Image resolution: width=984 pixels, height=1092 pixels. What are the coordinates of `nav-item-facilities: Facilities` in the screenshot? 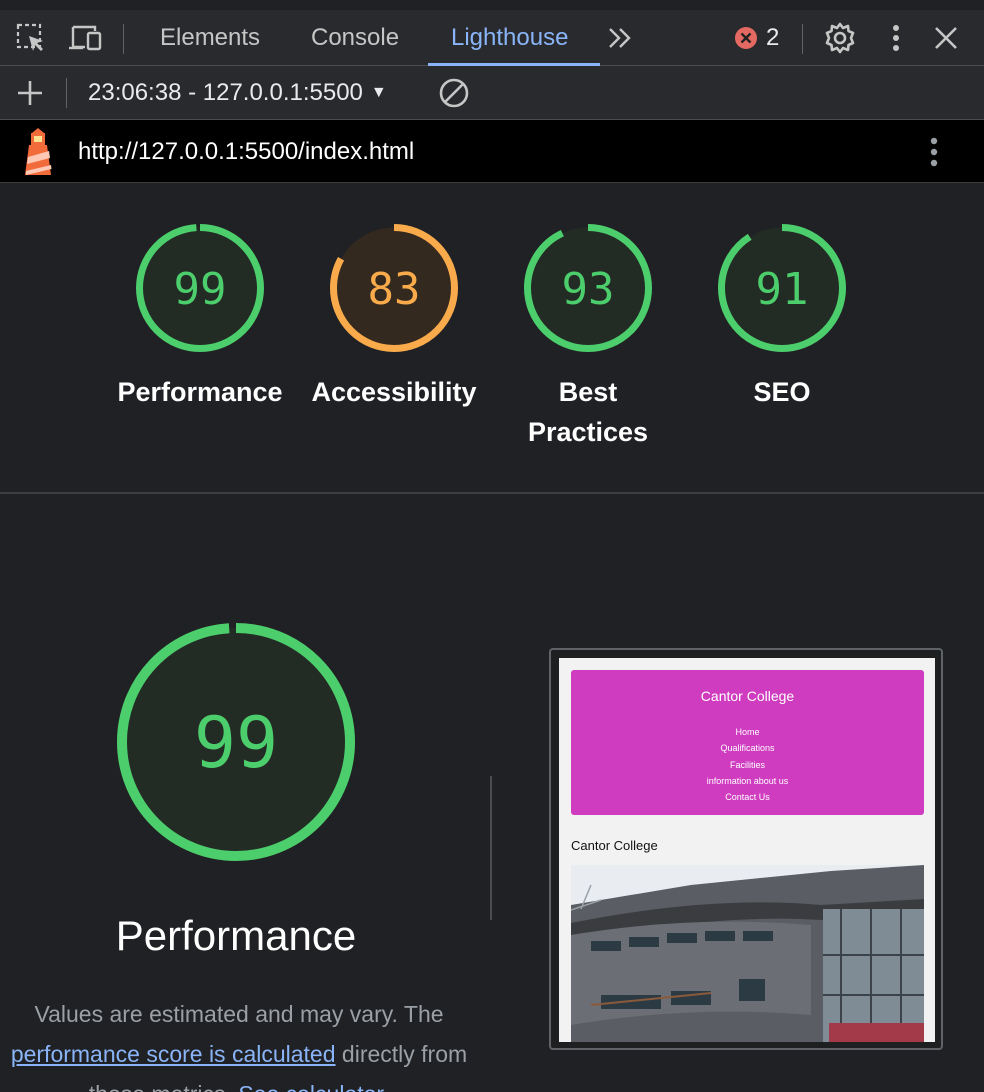 It's located at (747, 764).